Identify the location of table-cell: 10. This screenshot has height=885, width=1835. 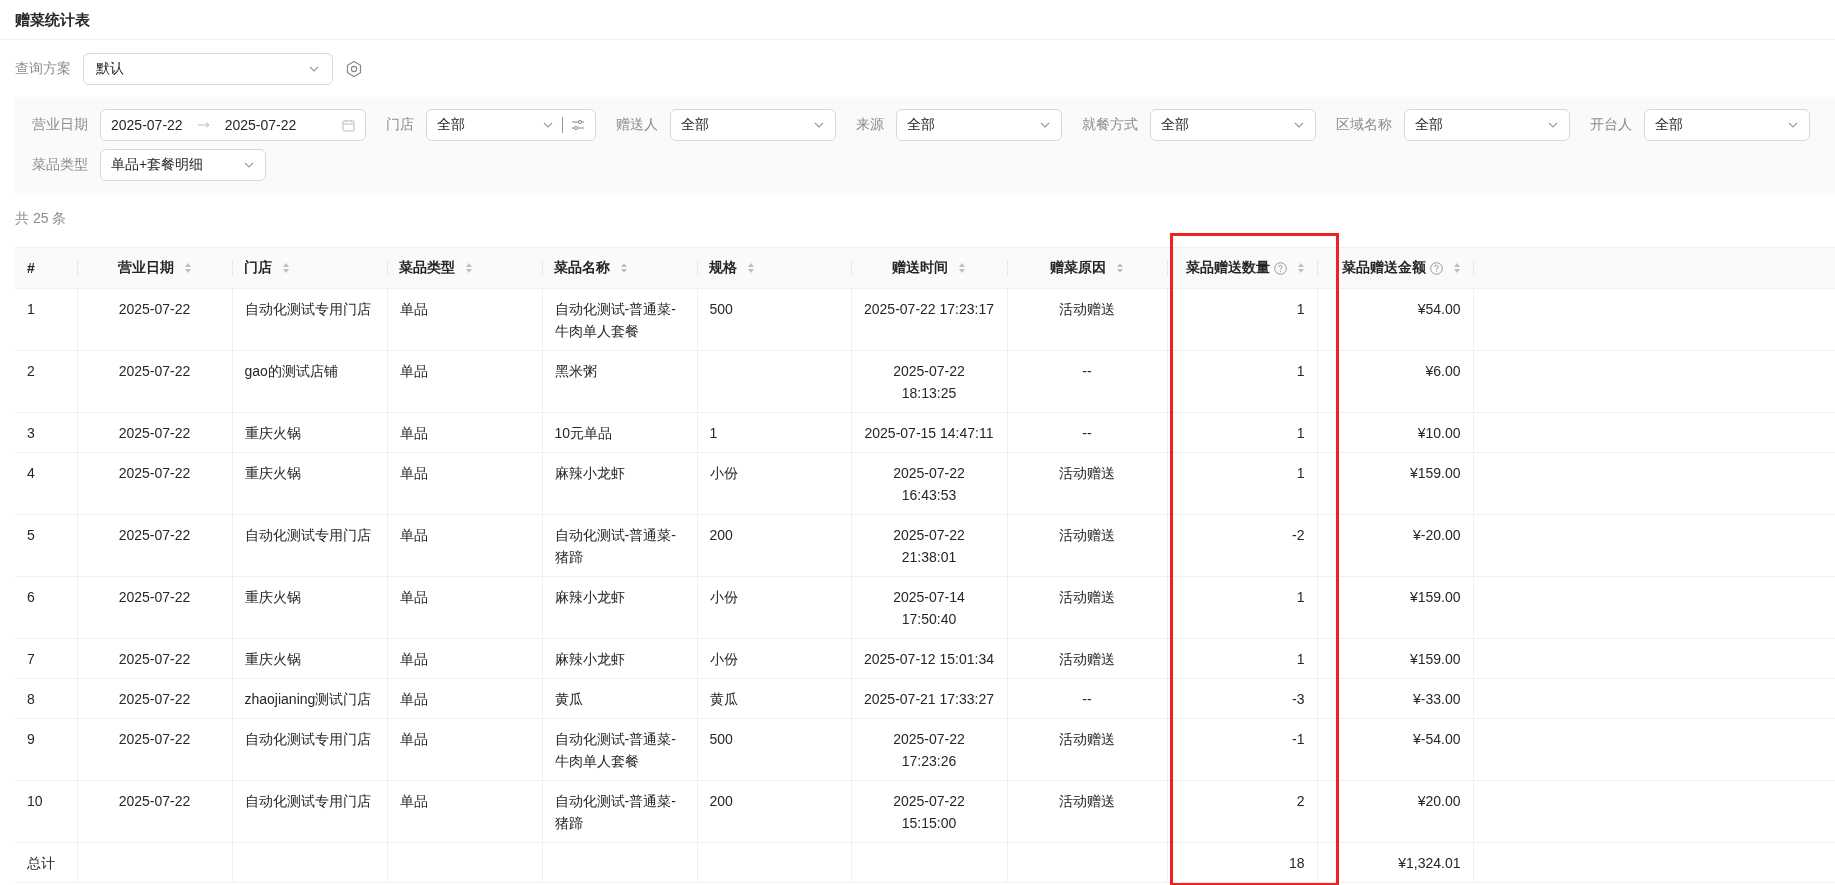
(35, 801).